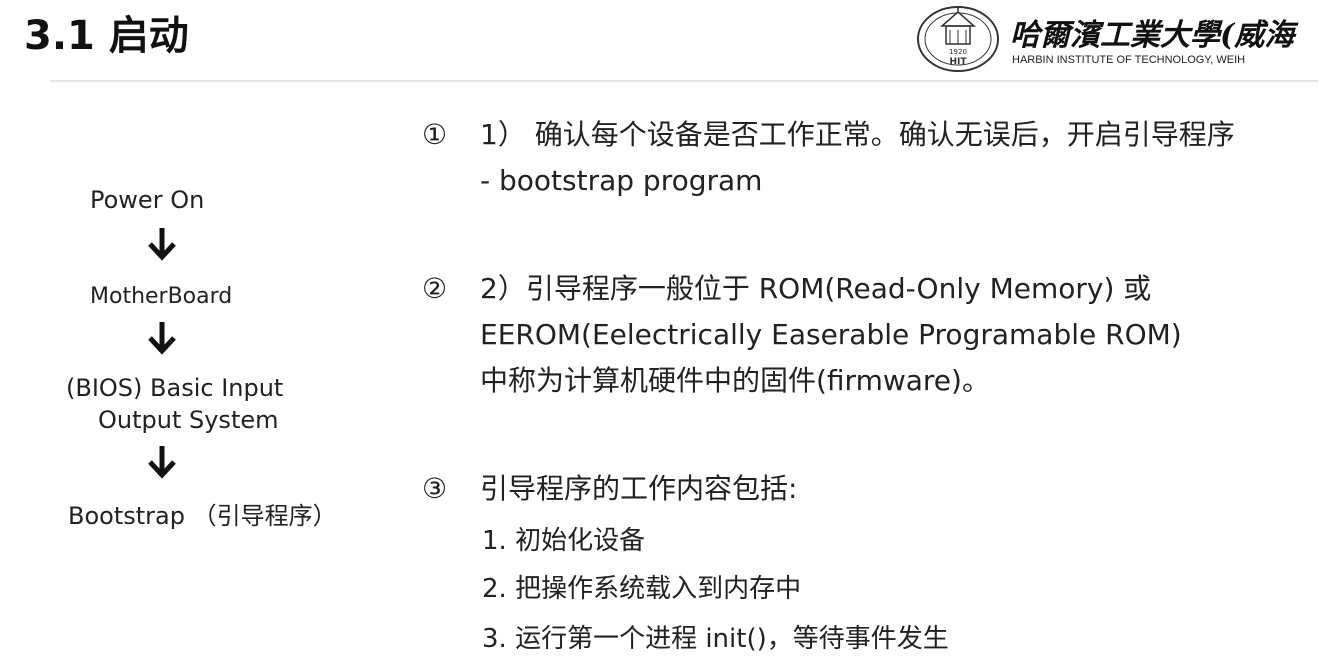 Image resolution: width=1318 pixels, height=670 pixels. What do you see at coordinates (958, 52) in the screenshot?
I see `svg-text: 1920` at bounding box center [958, 52].